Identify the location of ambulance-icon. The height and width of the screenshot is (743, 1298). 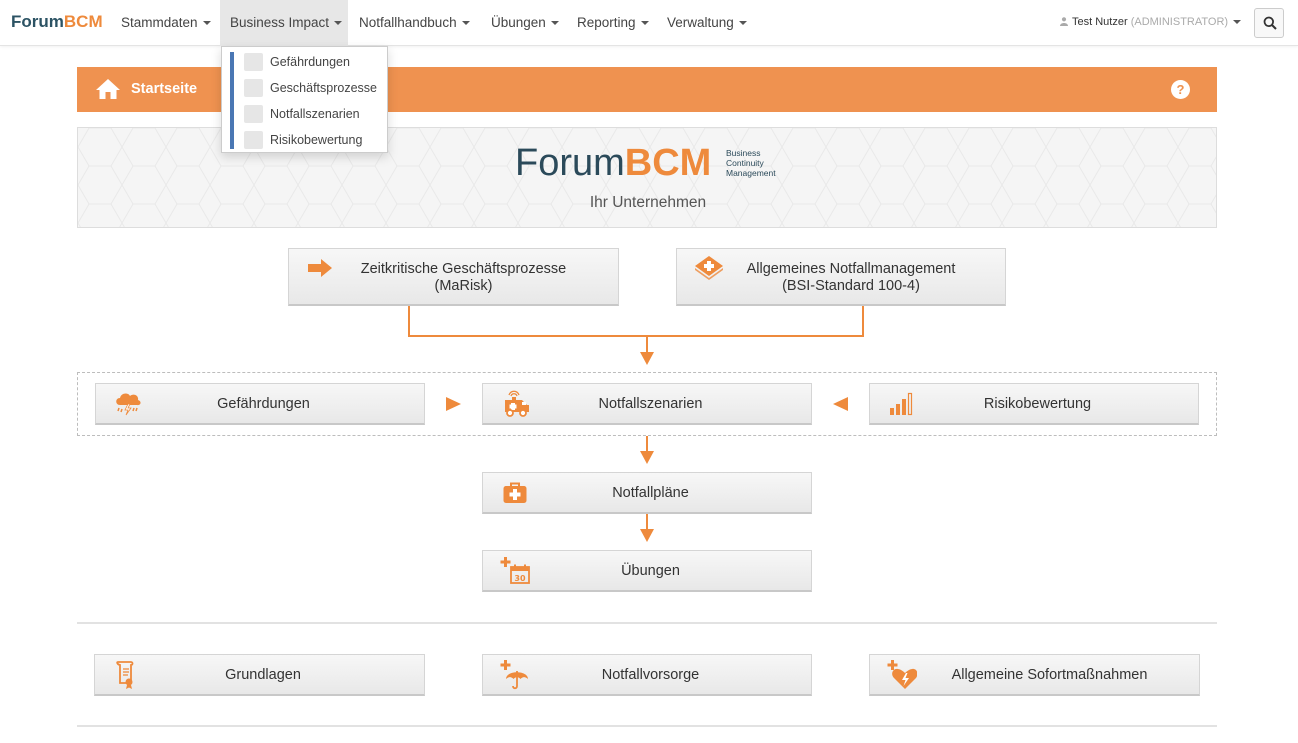
(253, 114).